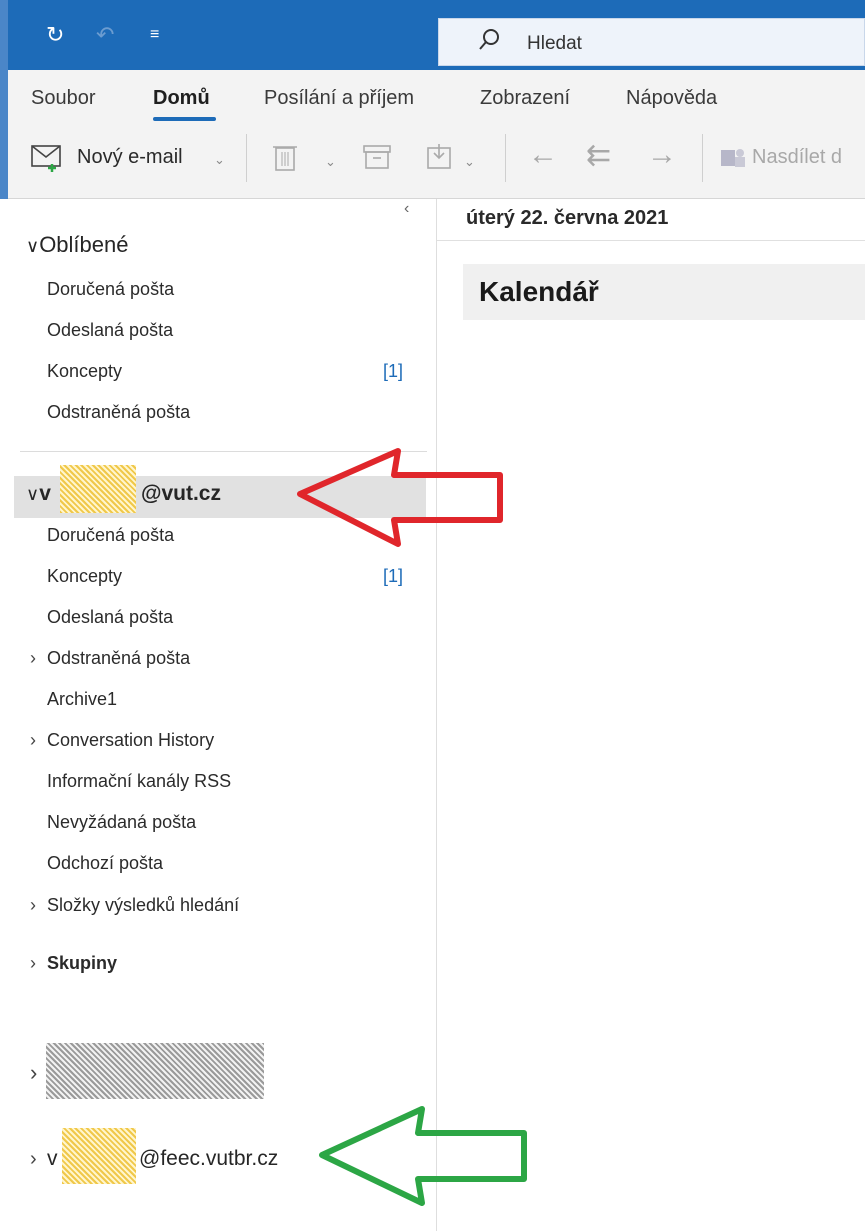  What do you see at coordinates (155, 1071) in the screenshot?
I see `redacted-account` at bounding box center [155, 1071].